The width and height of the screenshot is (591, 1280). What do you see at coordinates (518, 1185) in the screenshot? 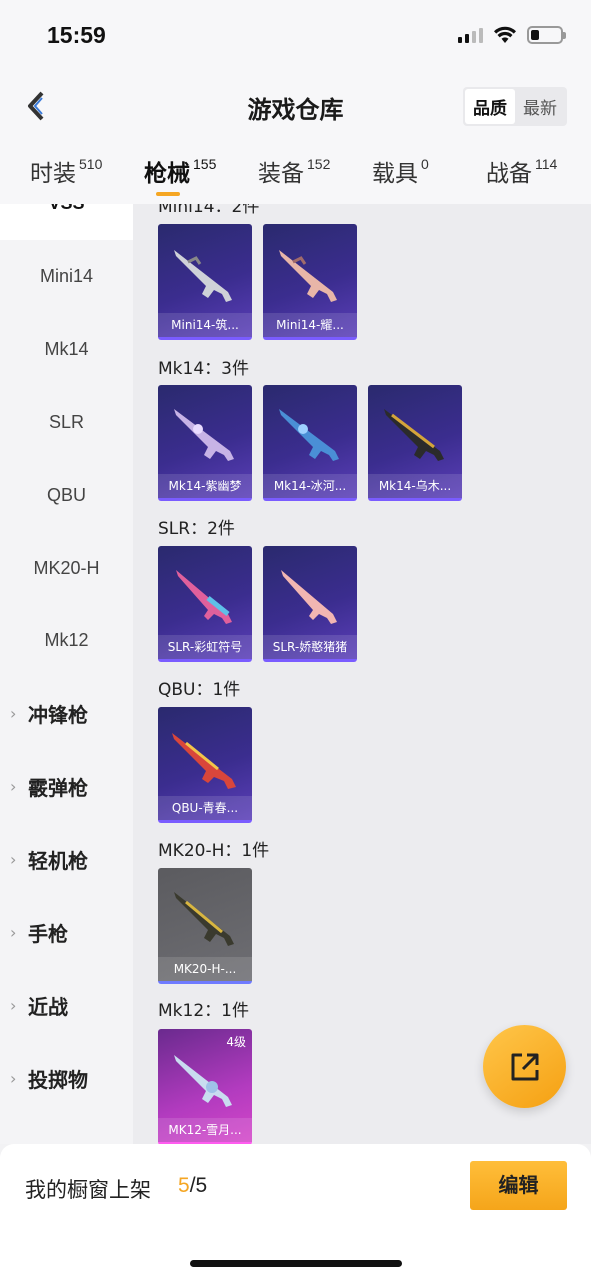
I see `edit-button: 编辑` at bounding box center [518, 1185].